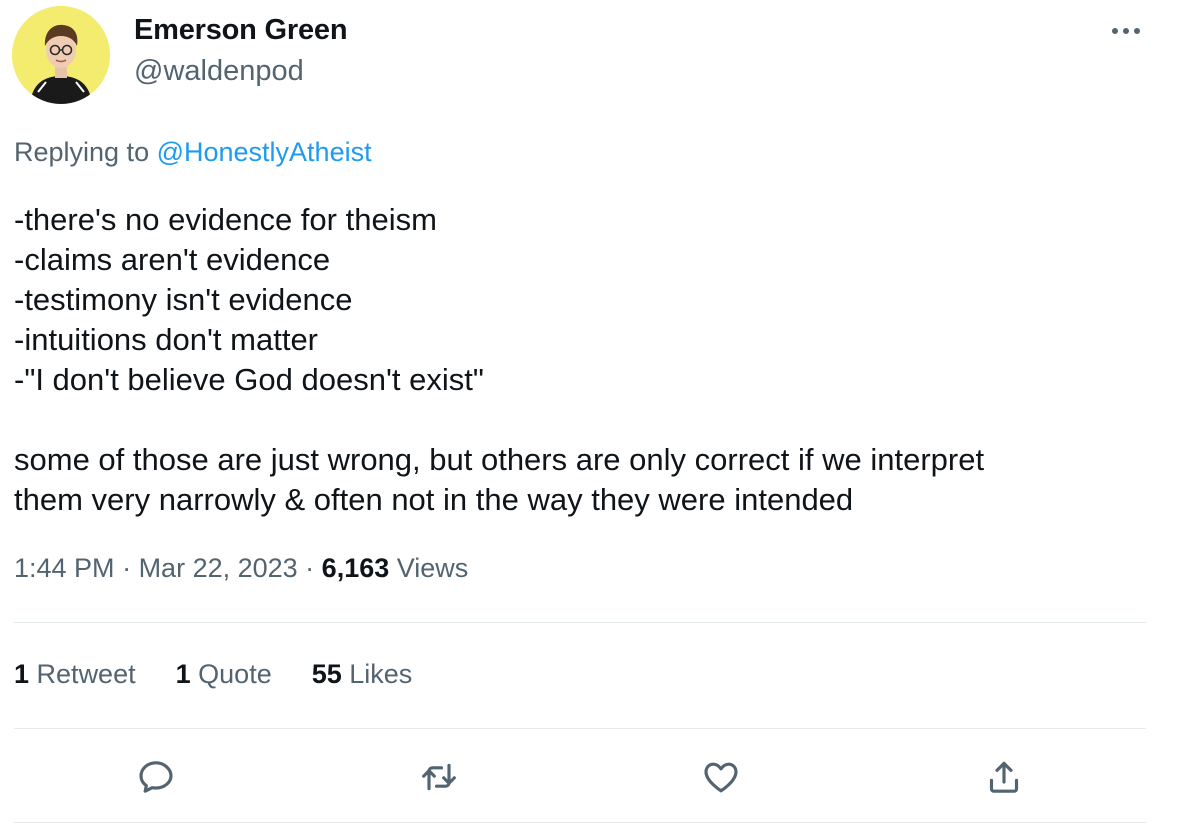 Image resolution: width=1200 pixels, height=840 pixels. I want to click on share-button, so click(1004, 777).